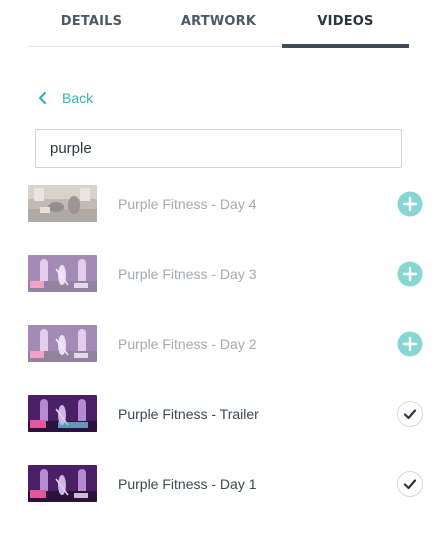 This screenshot has width=444, height=534. Describe the element at coordinates (345, 24) in the screenshot. I see `tab-videos: VIDEOS` at that location.